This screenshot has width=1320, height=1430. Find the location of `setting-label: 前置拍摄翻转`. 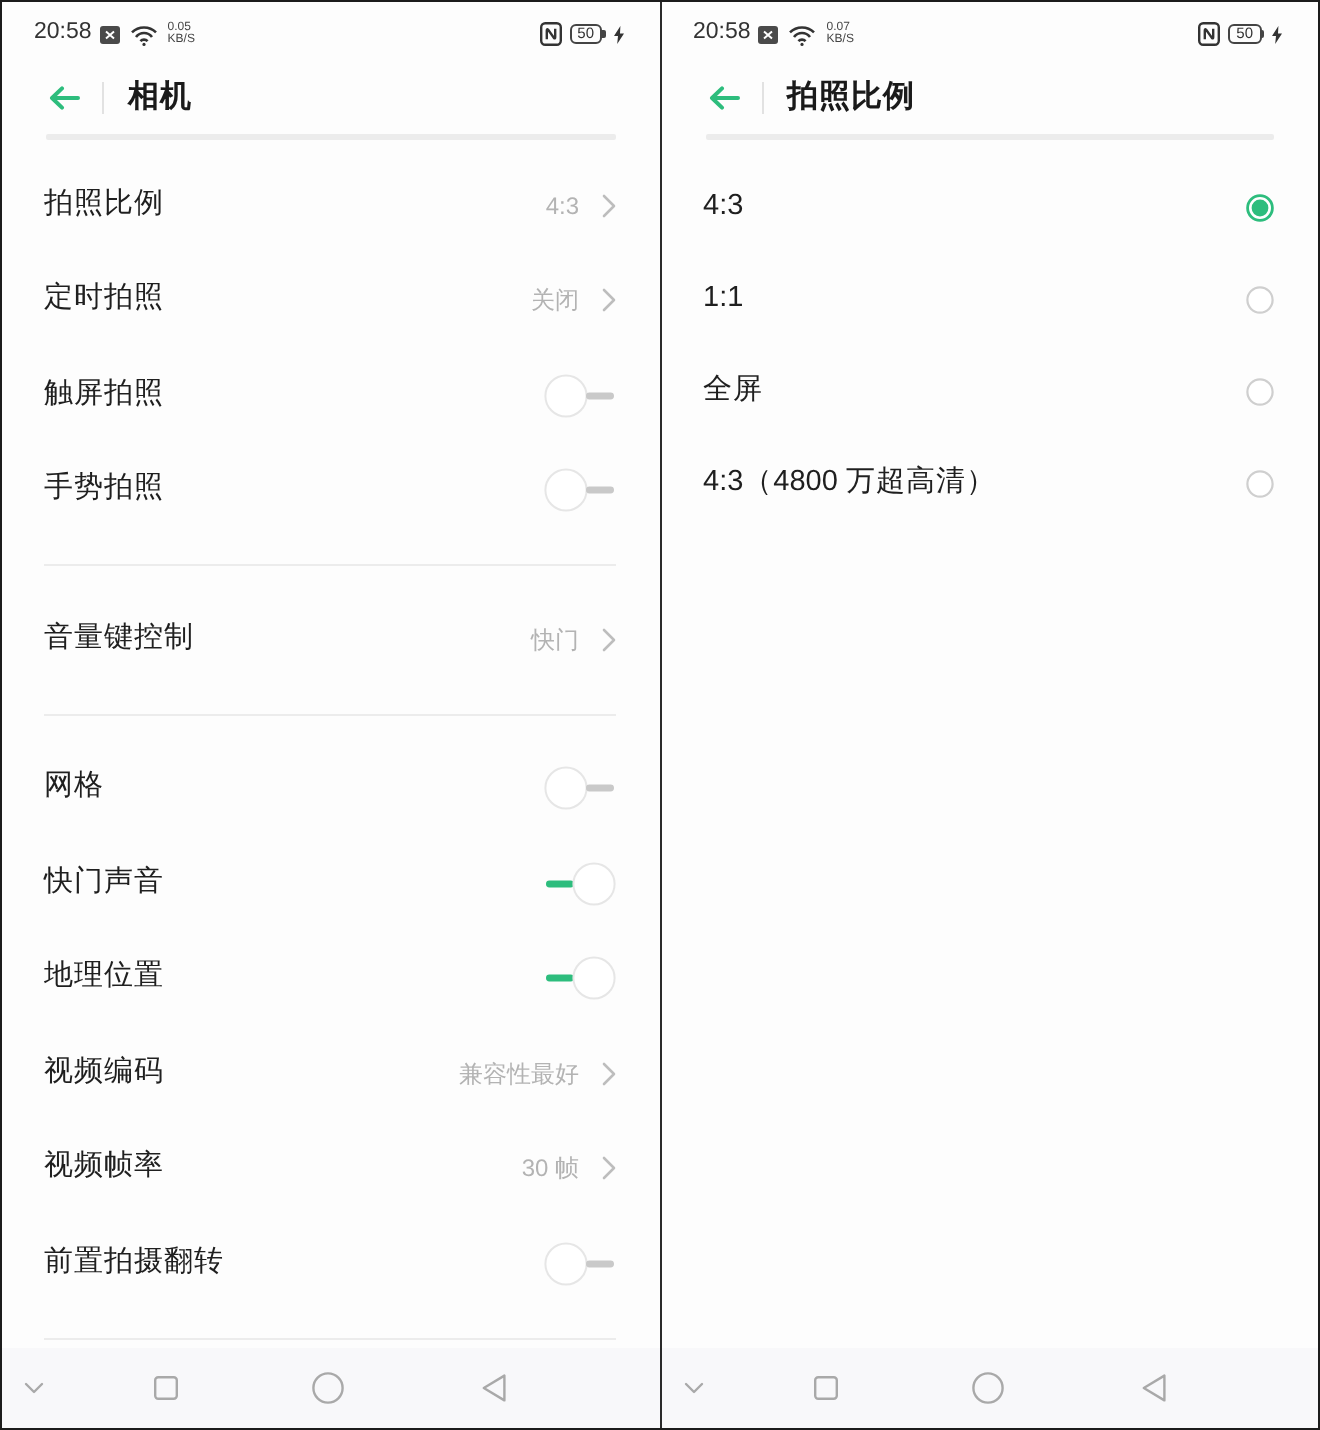

setting-label: 前置拍摄翻转 is located at coordinates (134, 1263).